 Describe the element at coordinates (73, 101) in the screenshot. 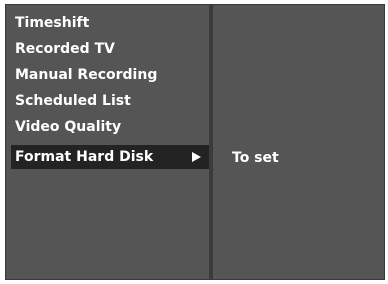

I see `menu-item-label: Scheduled List` at that location.